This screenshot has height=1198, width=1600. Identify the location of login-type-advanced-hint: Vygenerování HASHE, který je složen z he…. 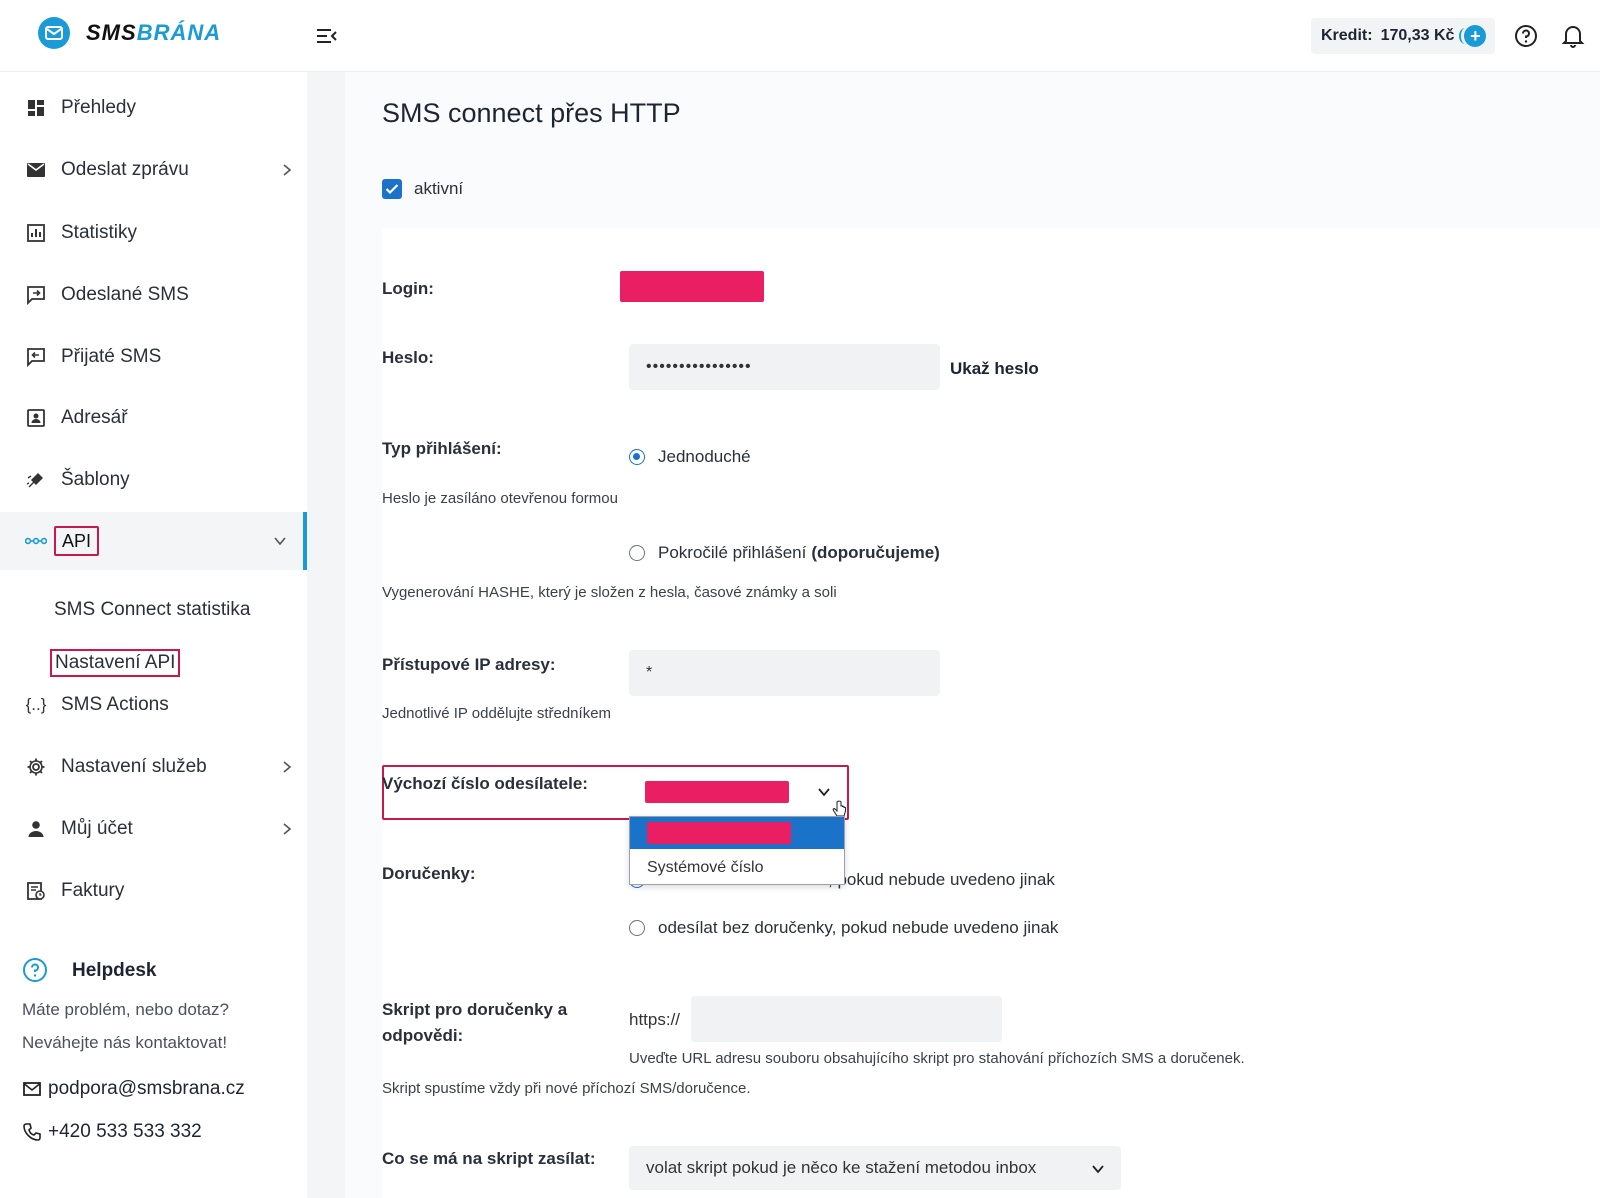
(609, 592).